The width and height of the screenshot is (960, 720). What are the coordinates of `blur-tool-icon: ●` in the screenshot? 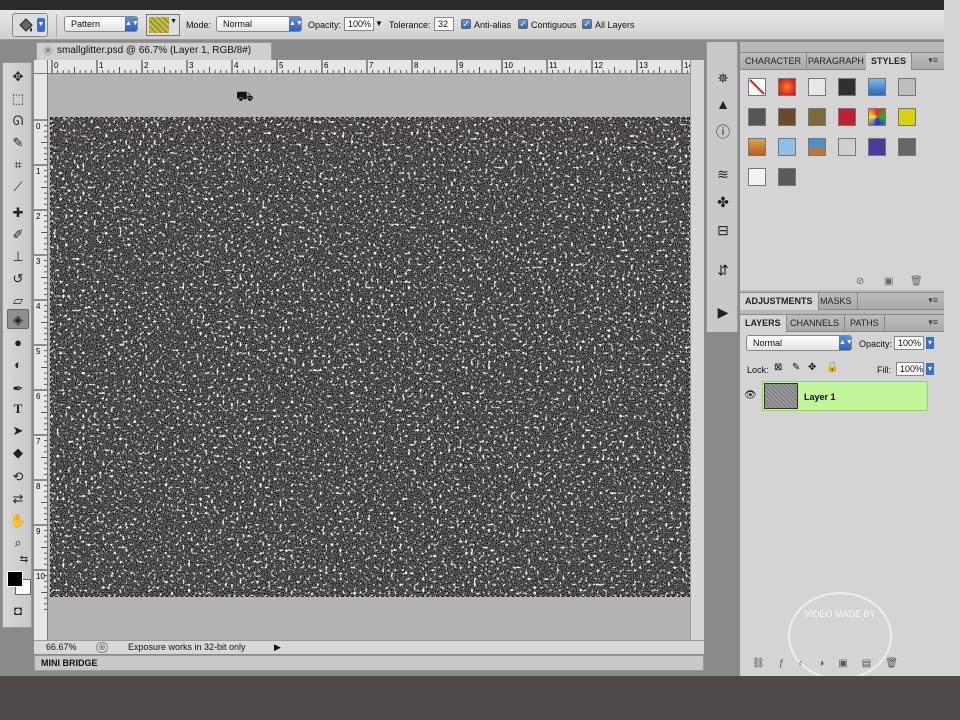 It's located at (18, 343).